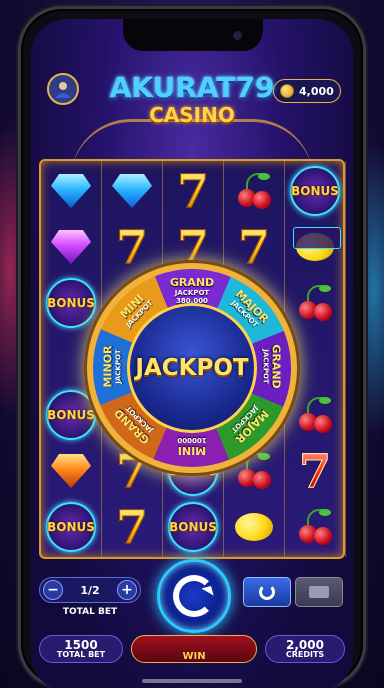  I want to click on bet-decrease-button: −, so click(53, 590).